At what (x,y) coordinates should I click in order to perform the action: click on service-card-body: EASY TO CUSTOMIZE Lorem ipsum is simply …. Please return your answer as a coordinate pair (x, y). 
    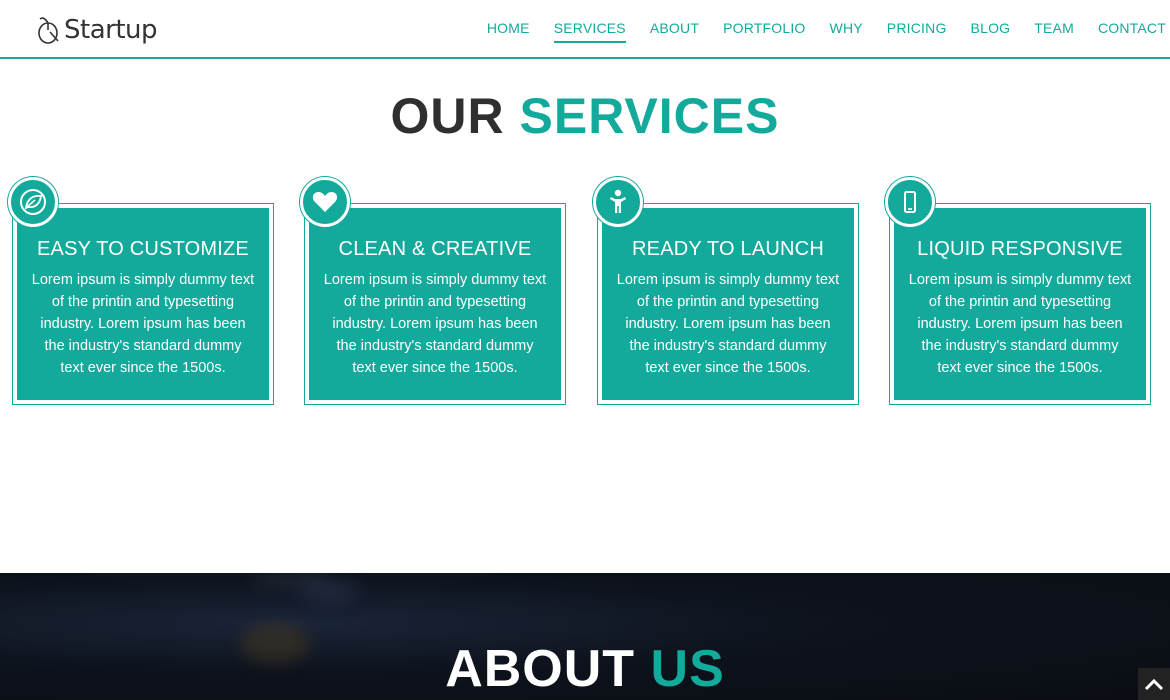
    Looking at the image, I should click on (143, 304).